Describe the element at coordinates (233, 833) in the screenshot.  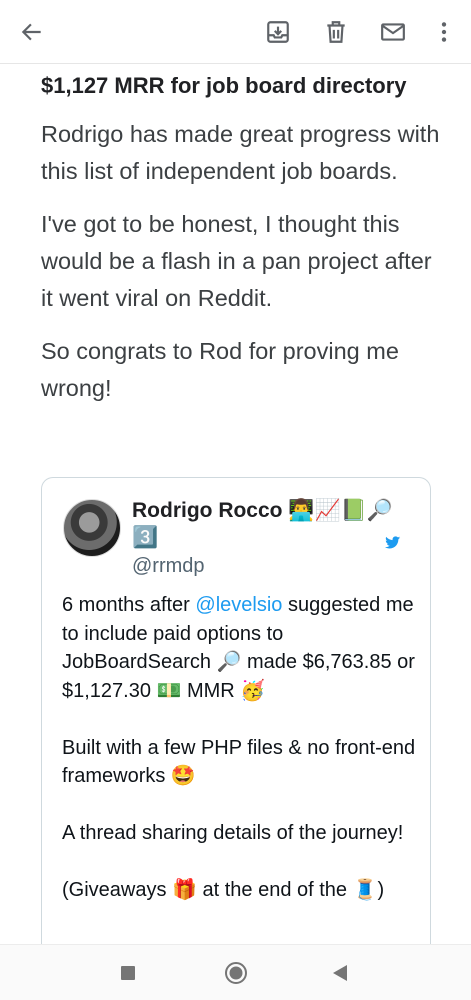
I see `tweet-paragraph-3: A thread sharing details of the journey!` at that location.